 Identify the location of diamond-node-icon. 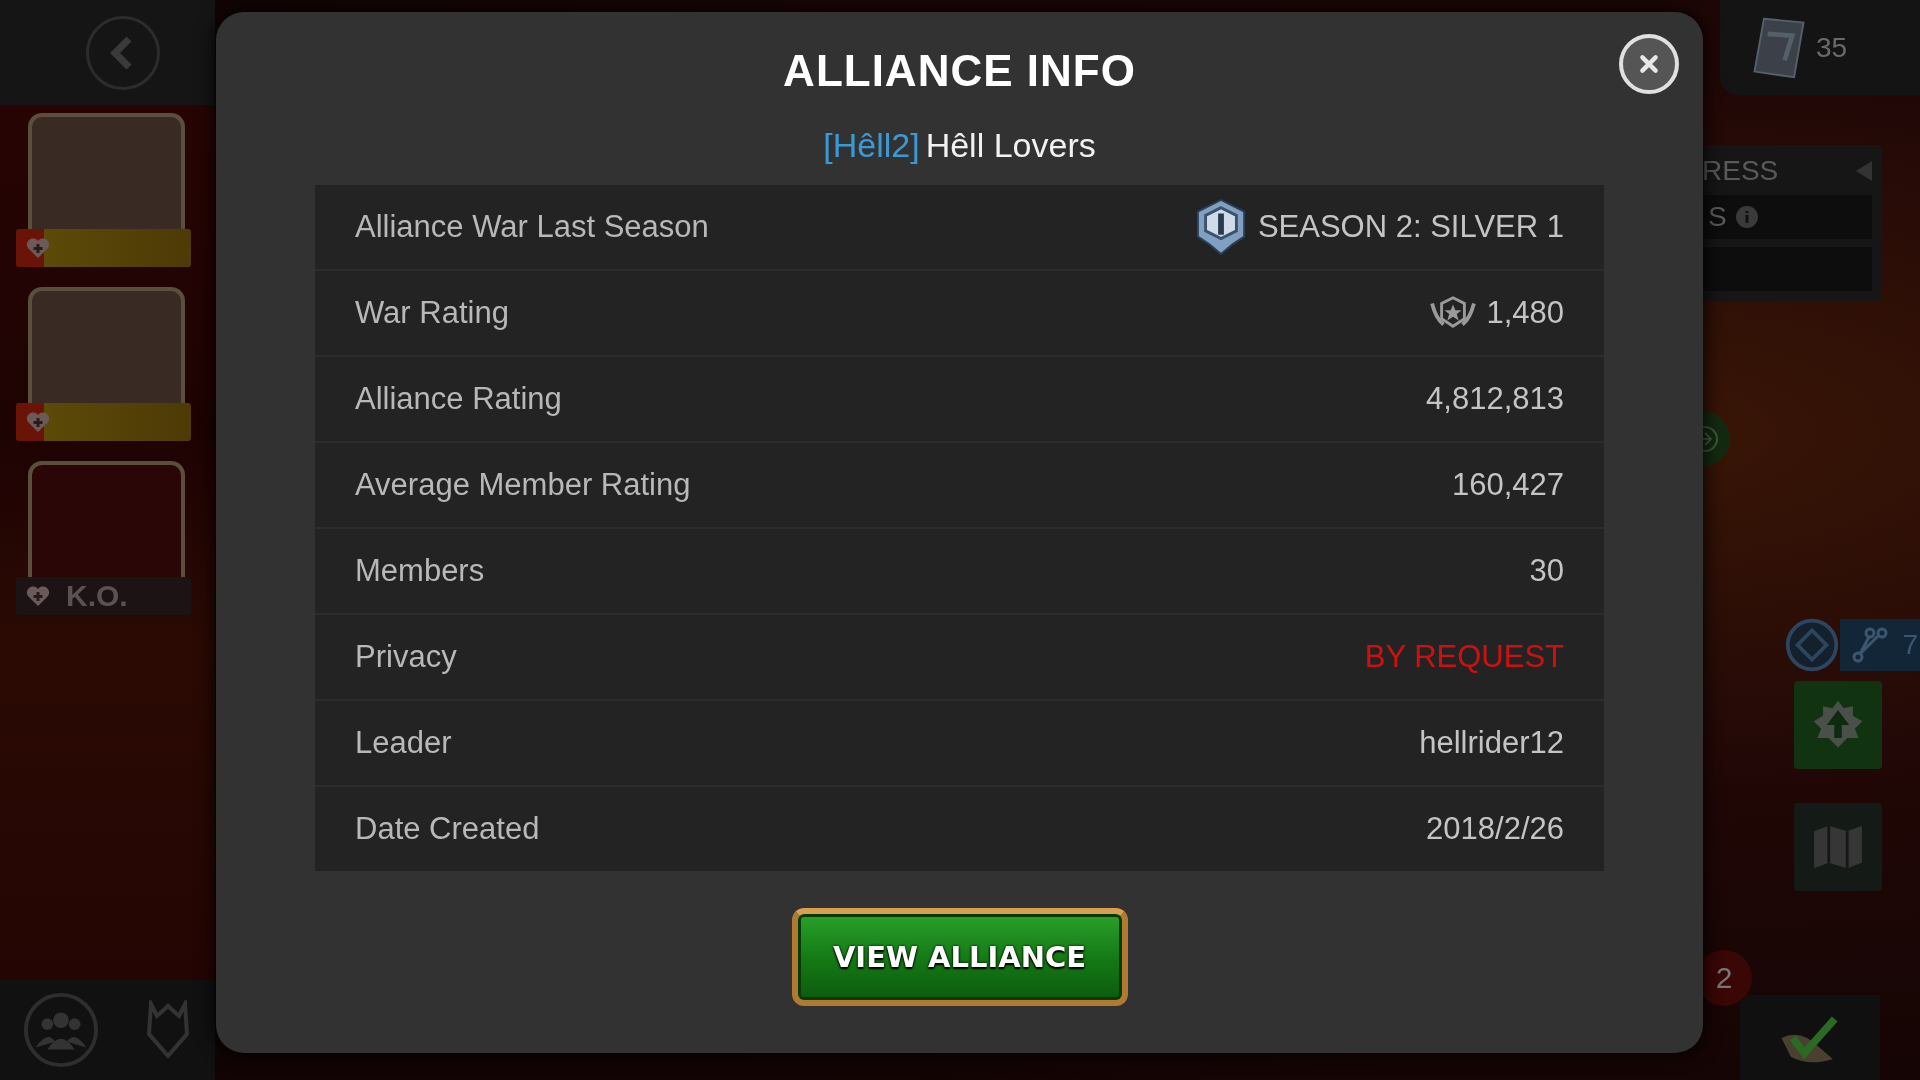
(1812, 645).